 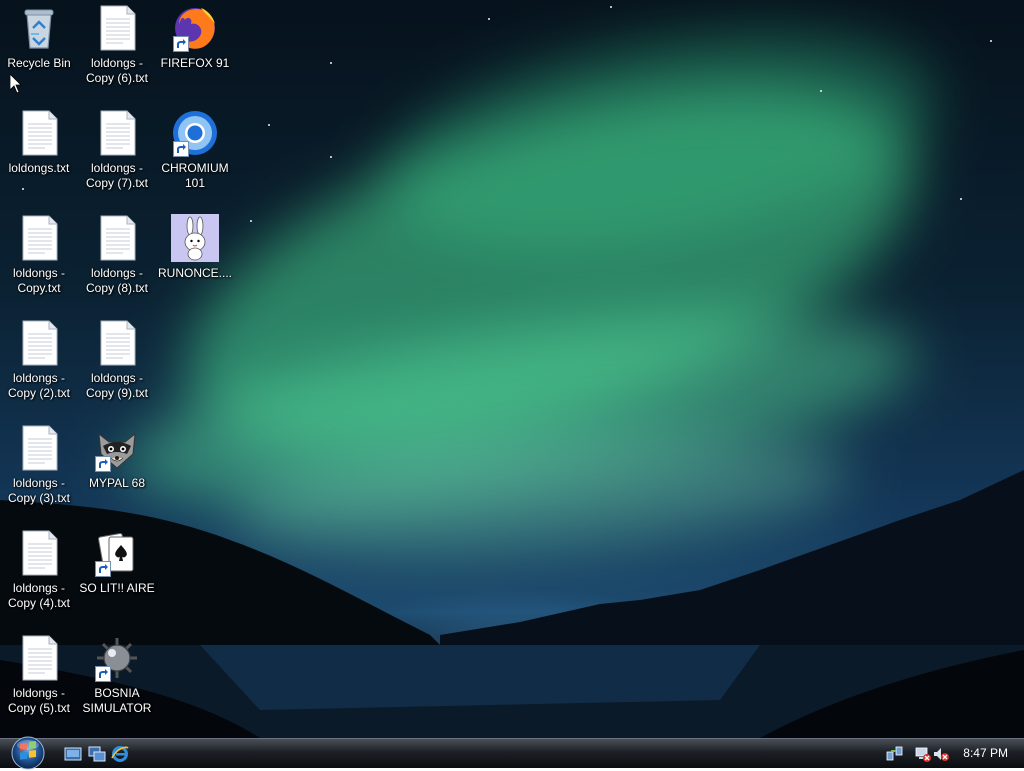 I want to click on network-disconnected-icon, so click(x=923, y=754).